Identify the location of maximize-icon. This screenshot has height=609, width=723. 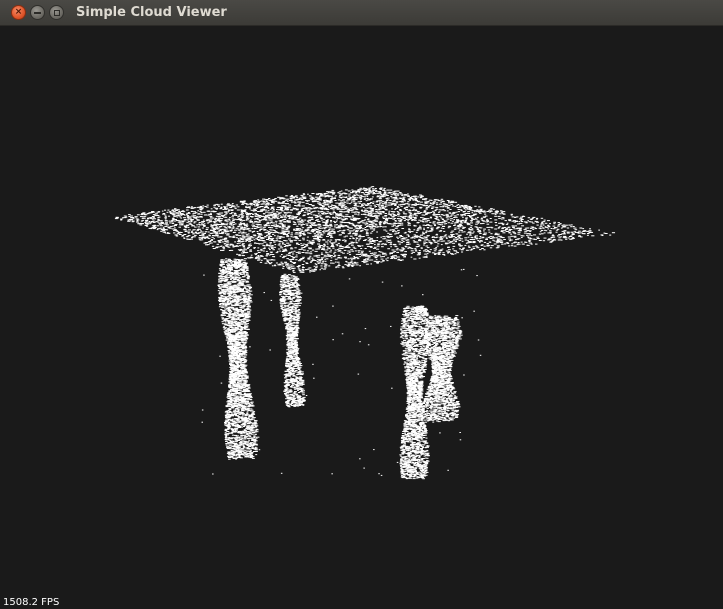
(56, 12).